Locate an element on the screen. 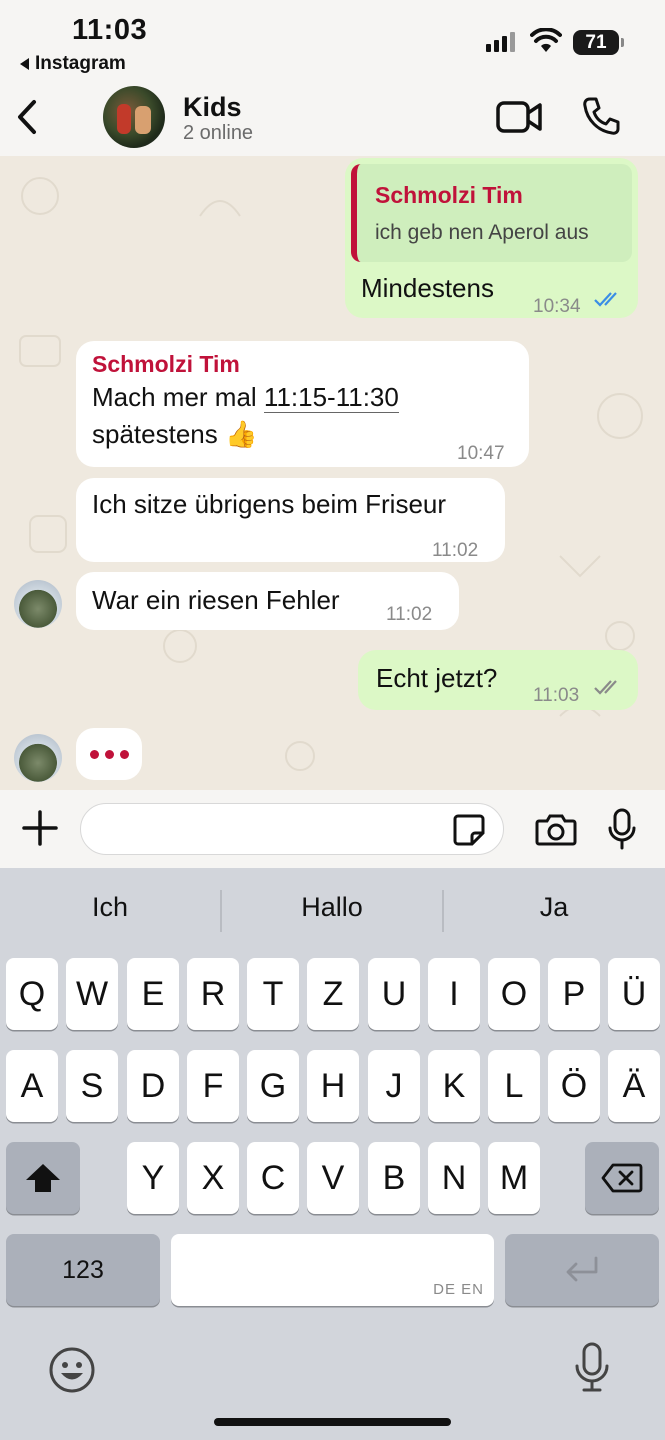 The image size is (665, 1440). backspace-icon is located at coordinates (622, 1178).